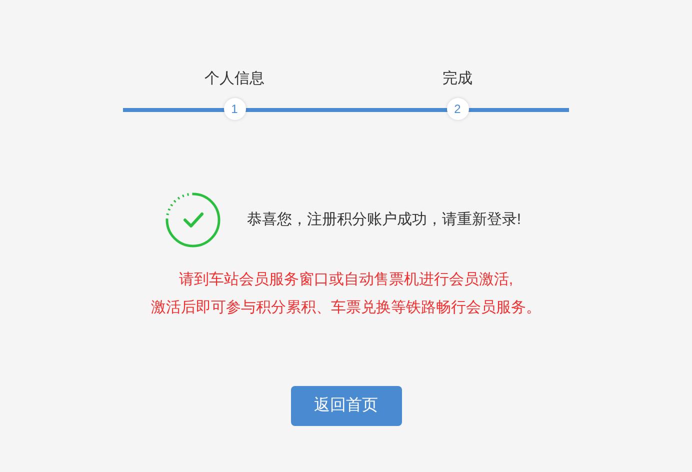 This screenshot has width=692, height=472. I want to click on success-message: 恭喜您，注册积分账户成功，请重新登录!, so click(384, 220).